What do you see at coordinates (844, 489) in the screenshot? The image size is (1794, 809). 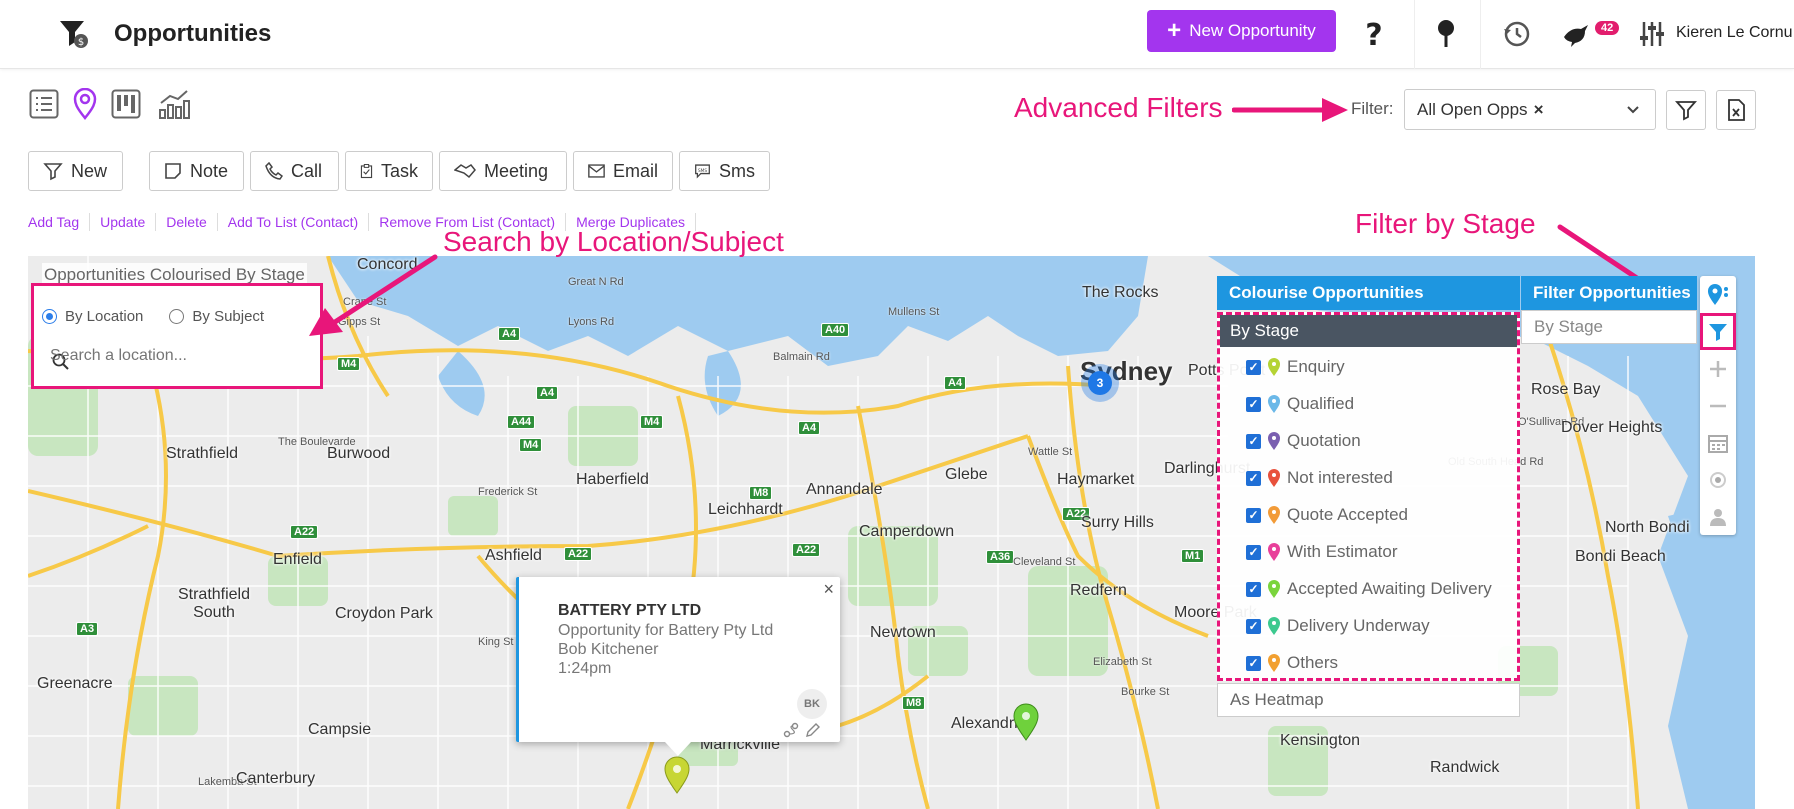 I see `place-label: Annandale` at bounding box center [844, 489].